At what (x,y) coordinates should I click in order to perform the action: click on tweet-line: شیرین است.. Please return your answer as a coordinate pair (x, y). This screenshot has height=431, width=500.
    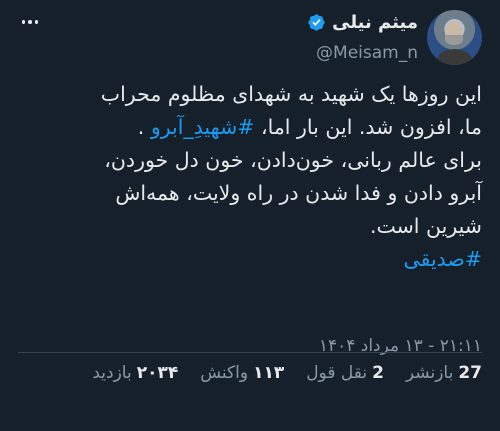
    Looking at the image, I should click on (248, 226).